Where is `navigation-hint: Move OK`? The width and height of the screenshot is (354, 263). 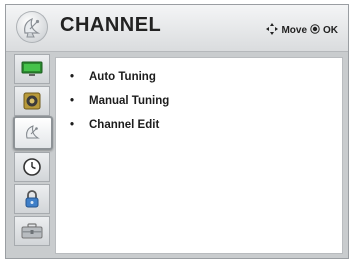 navigation-hint: Move OK is located at coordinates (302, 30).